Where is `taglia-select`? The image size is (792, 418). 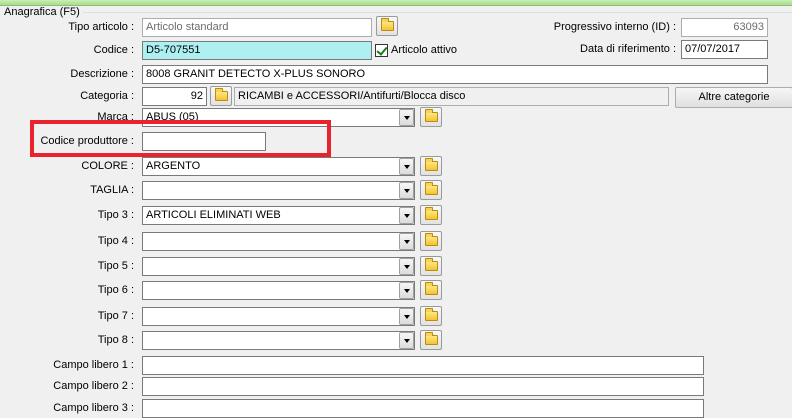
taglia-select is located at coordinates (278, 190).